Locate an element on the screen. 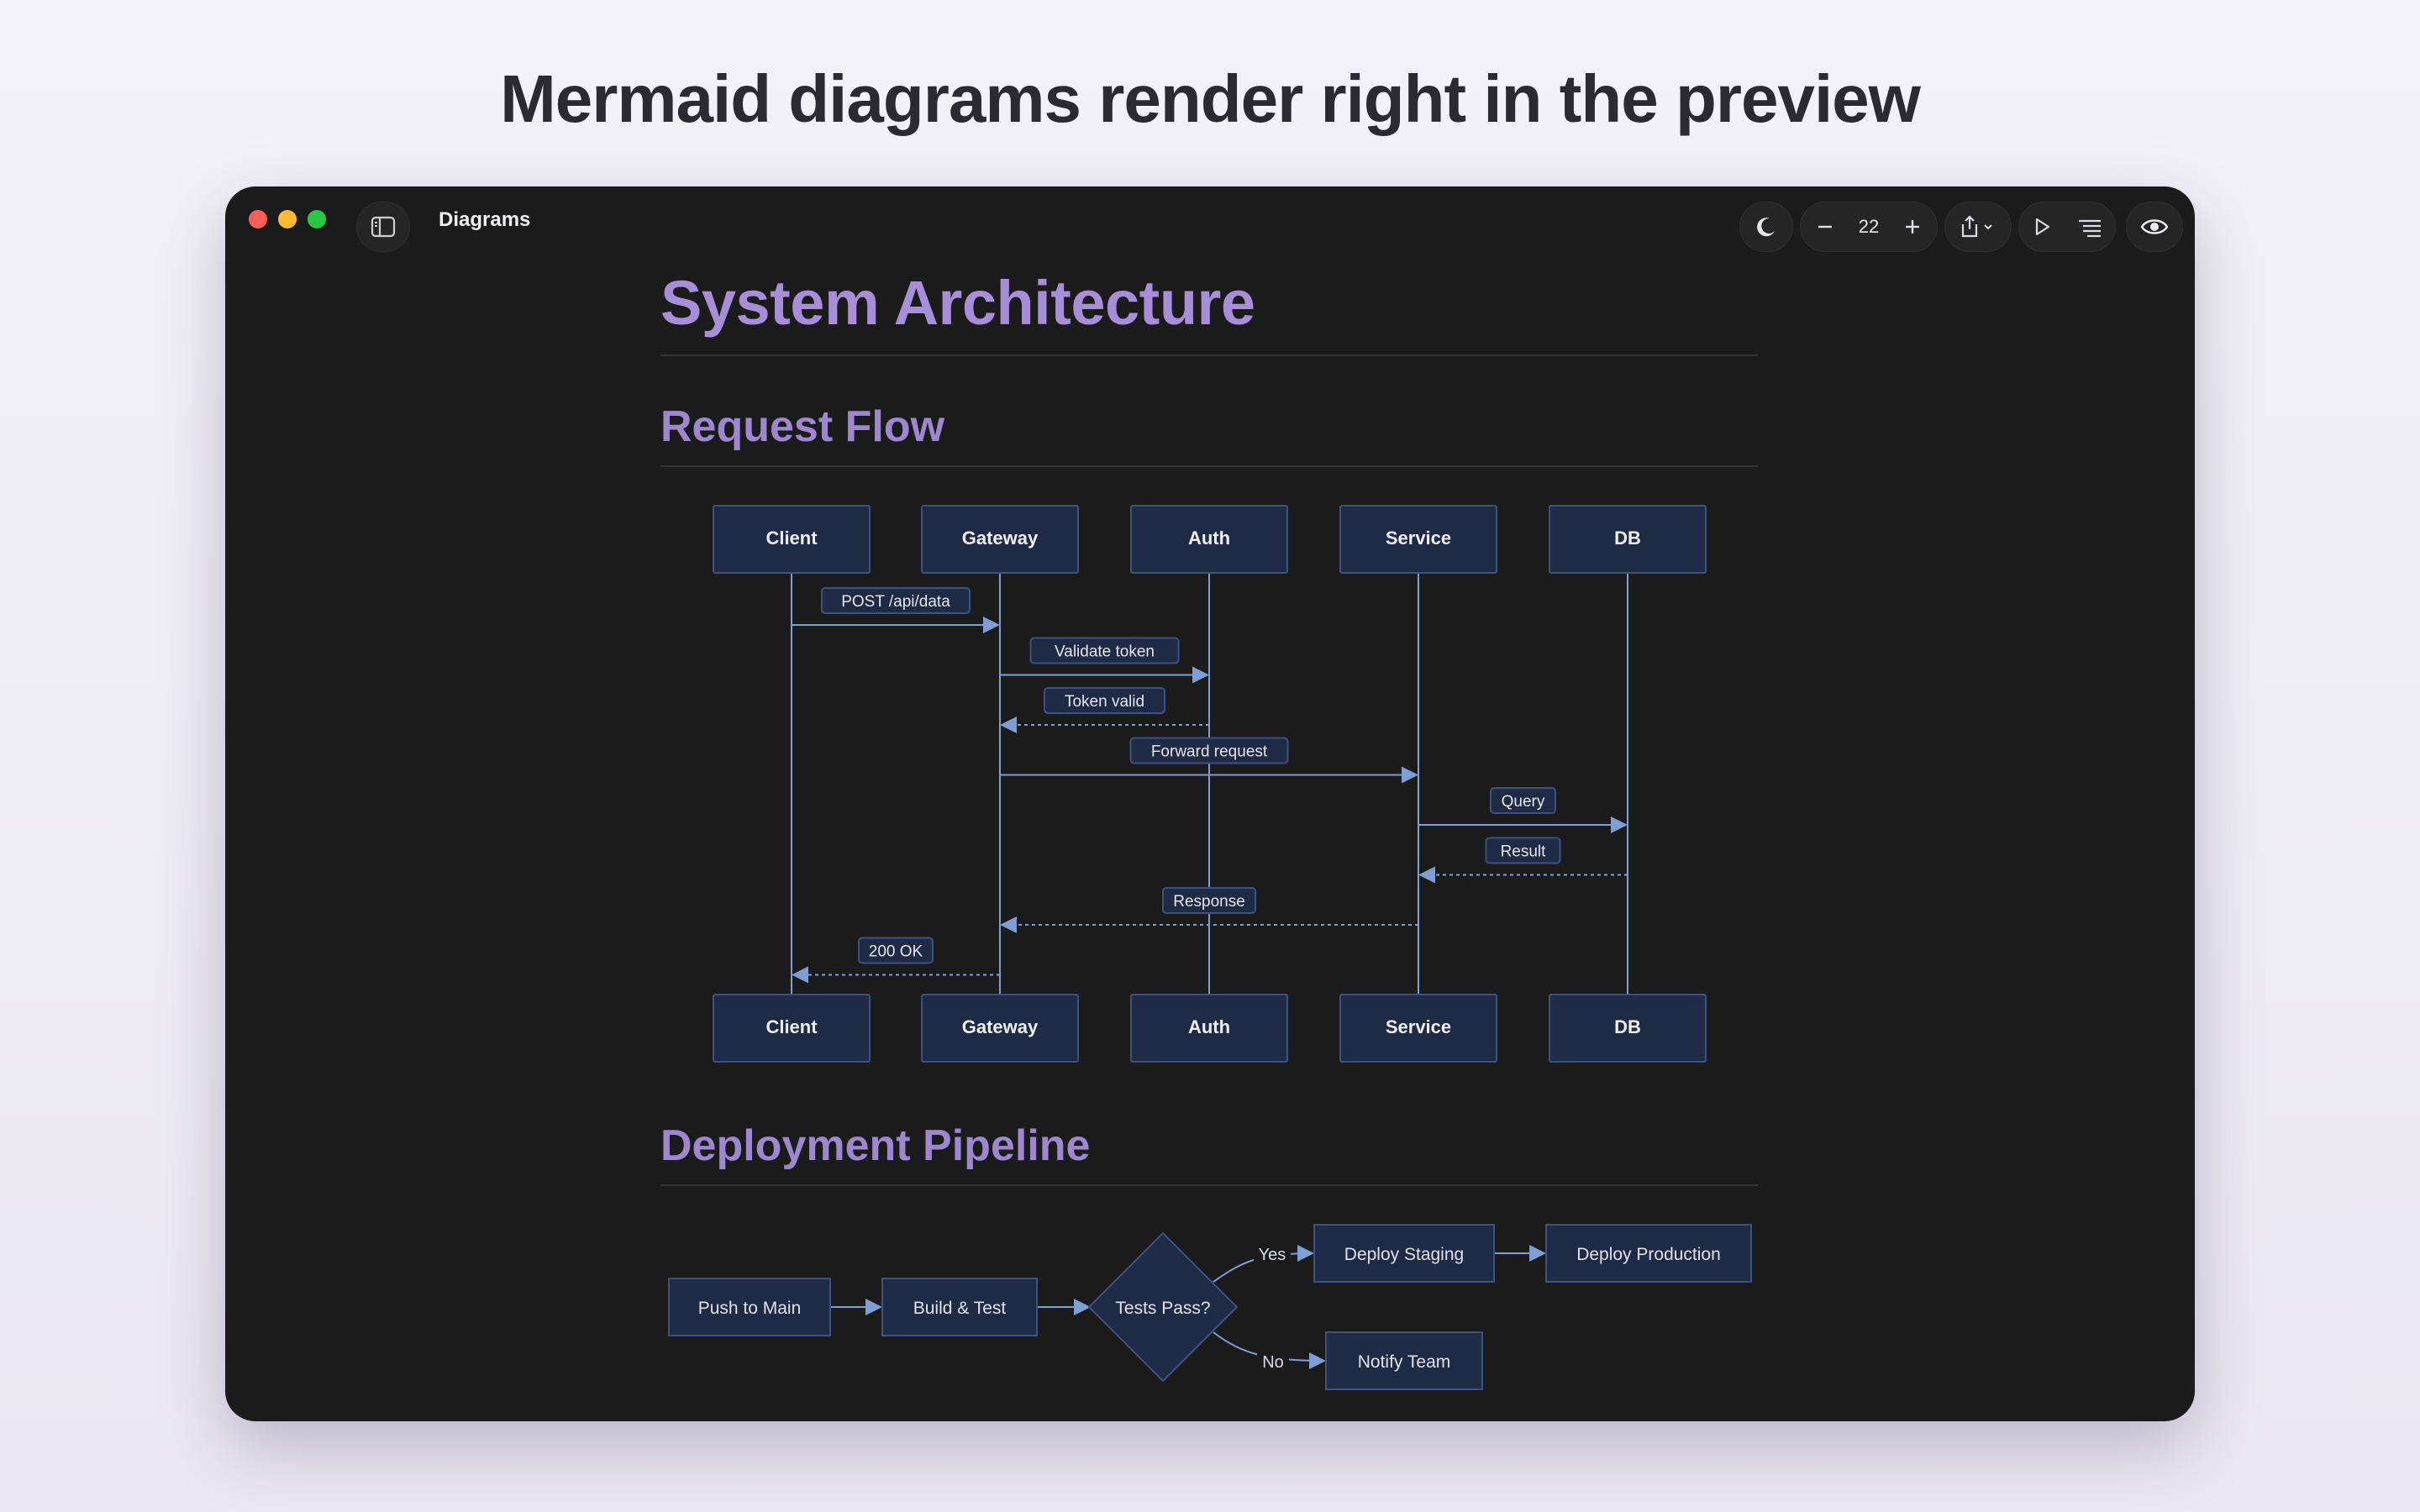 This screenshot has width=2420, height=1512. flow-node-label: Notify Team is located at coordinates (1405, 1362).